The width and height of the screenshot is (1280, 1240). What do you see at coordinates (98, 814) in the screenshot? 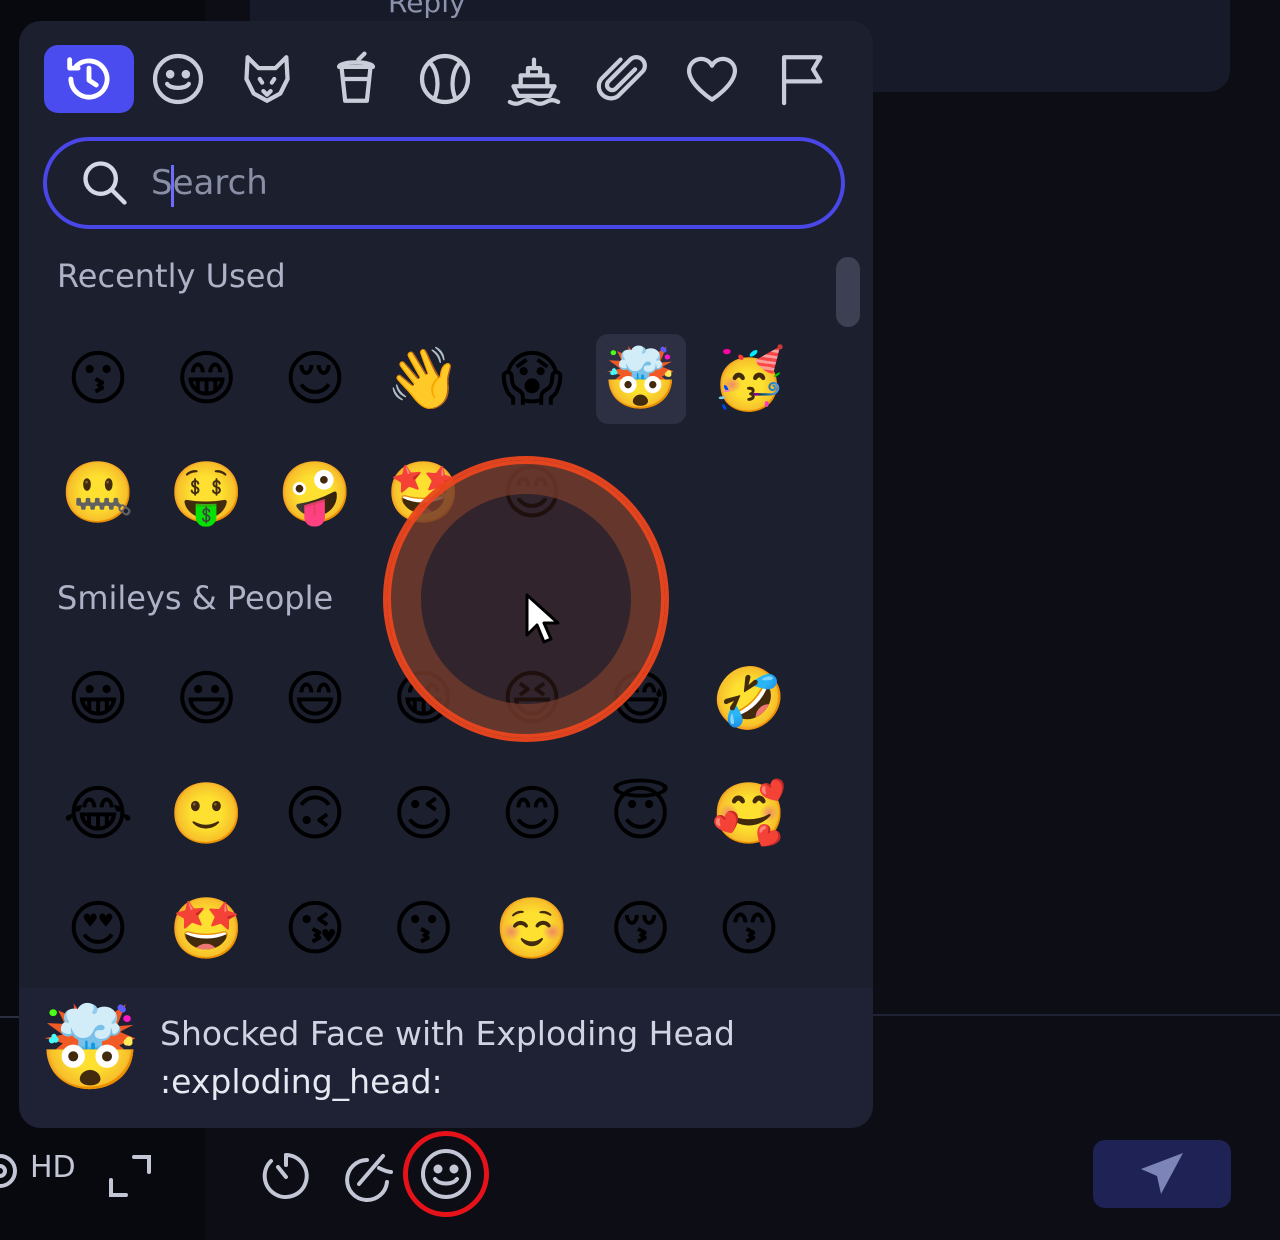
I see `emoji-item: 😂` at bounding box center [98, 814].